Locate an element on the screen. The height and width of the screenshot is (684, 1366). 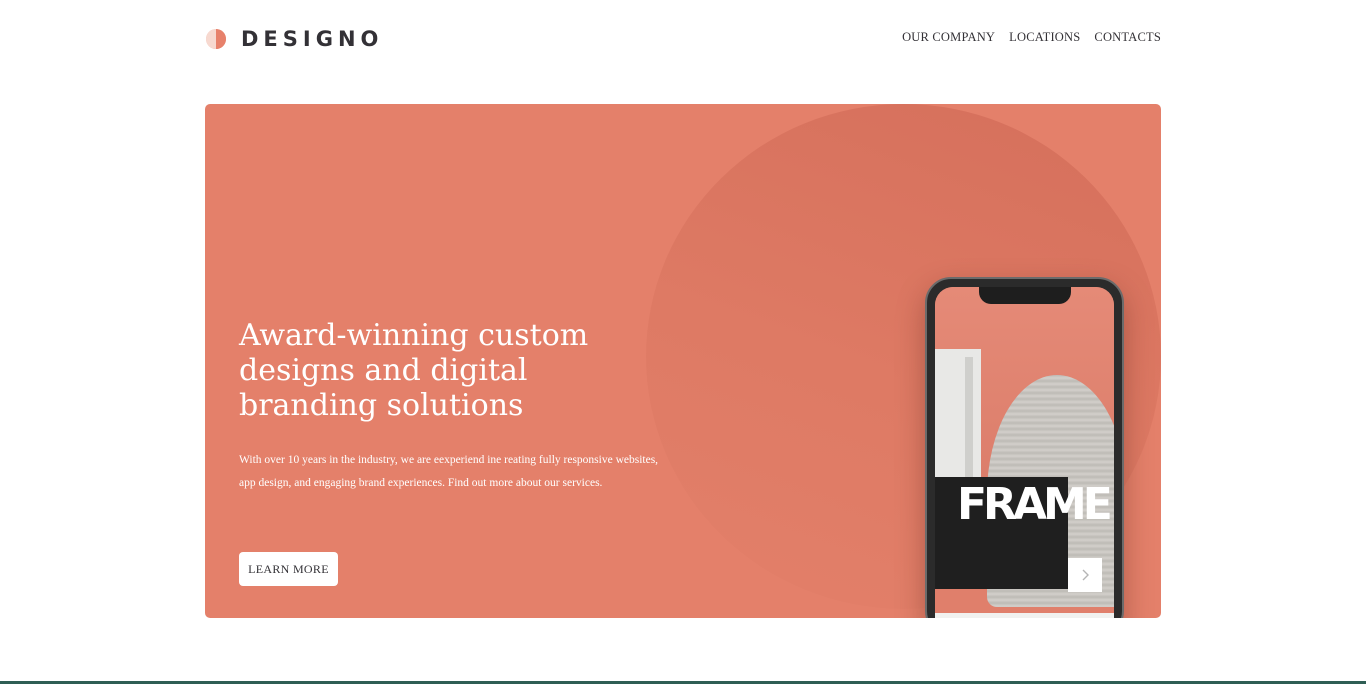
screen-brand-text: FRAME is located at coordinates (1035, 504).